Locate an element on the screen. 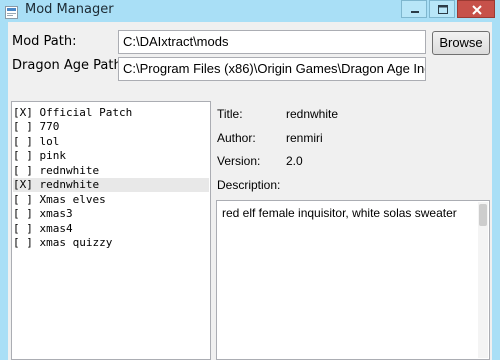 The height and width of the screenshot is (360, 500). window-title: Mod Manager is located at coordinates (69, 9).